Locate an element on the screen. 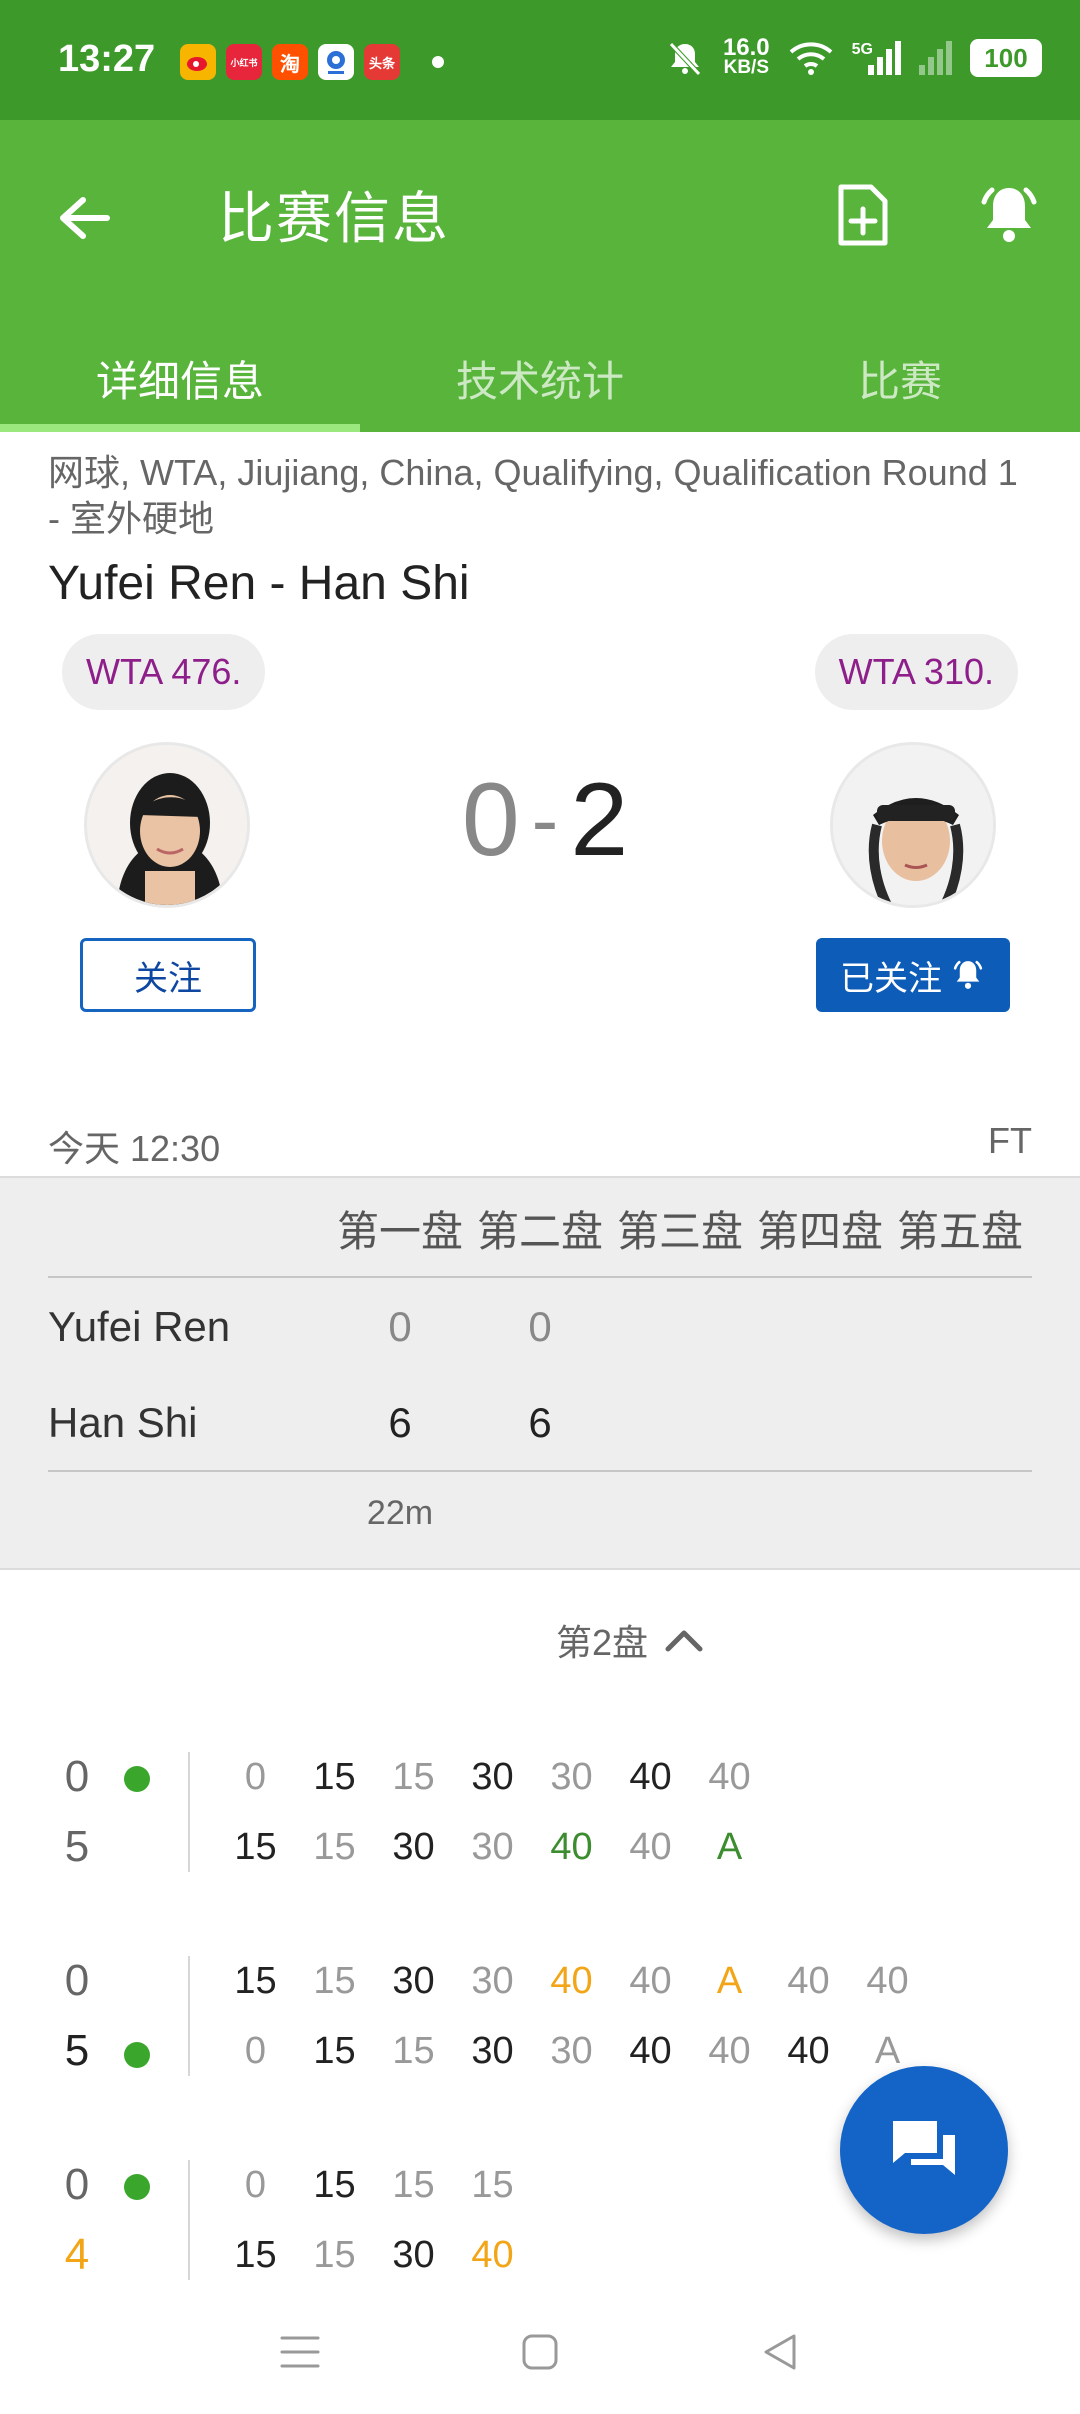  tab-match: 比赛 is located at coordinates (900, 371).